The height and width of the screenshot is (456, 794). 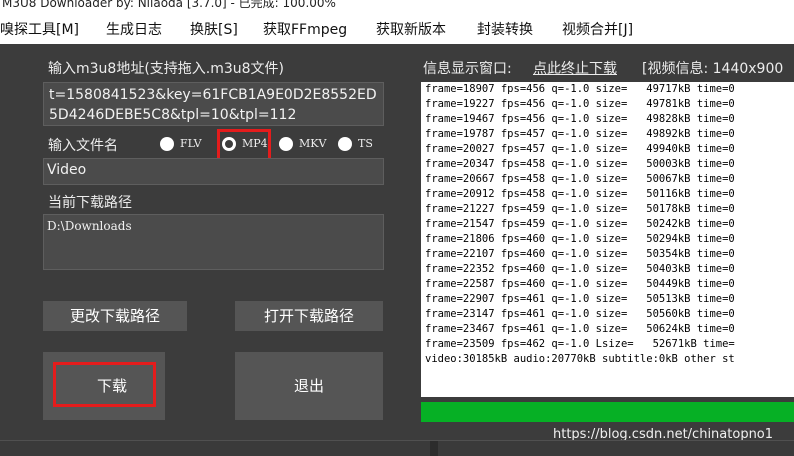 I want to click on path-label: 当前下载路径, so click(x=90, y=203).